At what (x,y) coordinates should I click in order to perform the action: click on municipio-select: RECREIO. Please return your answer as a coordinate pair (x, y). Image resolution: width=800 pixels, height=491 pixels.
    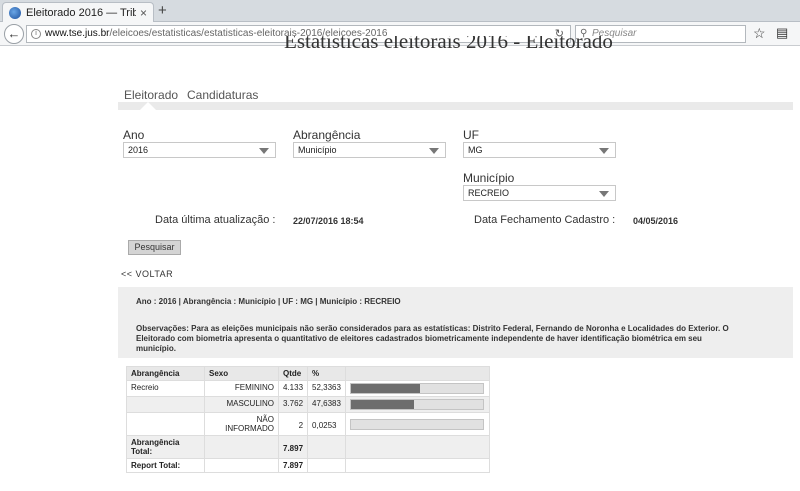
    Looking at the image, I should click on (539, 193).